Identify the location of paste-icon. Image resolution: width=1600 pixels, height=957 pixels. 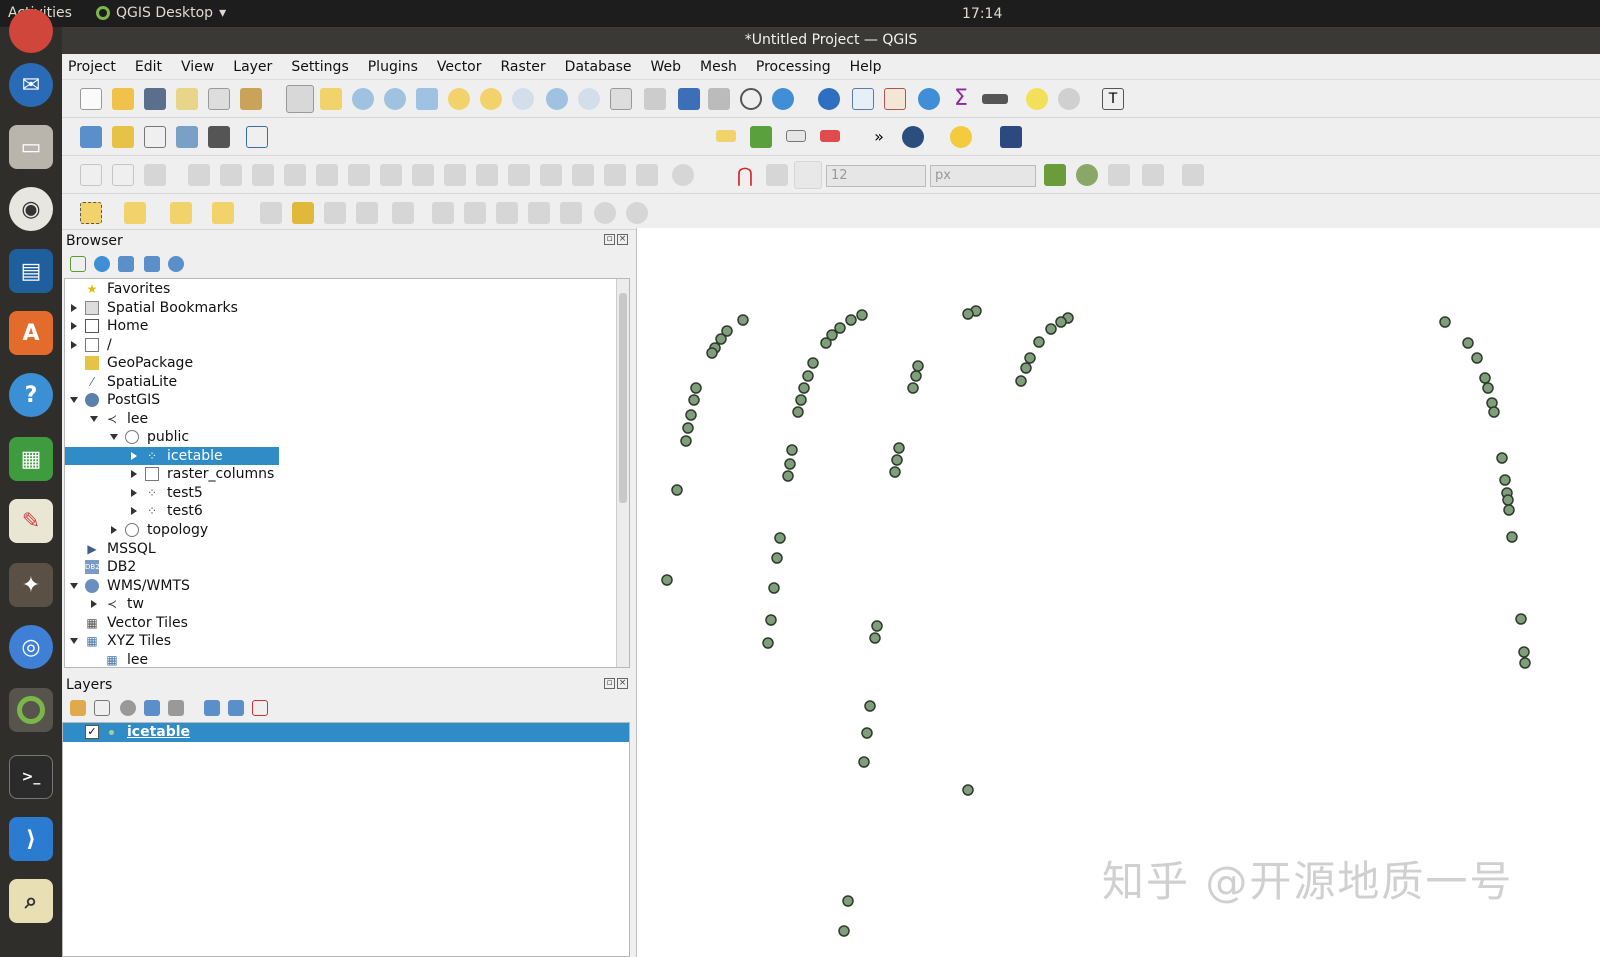
(571, 213).